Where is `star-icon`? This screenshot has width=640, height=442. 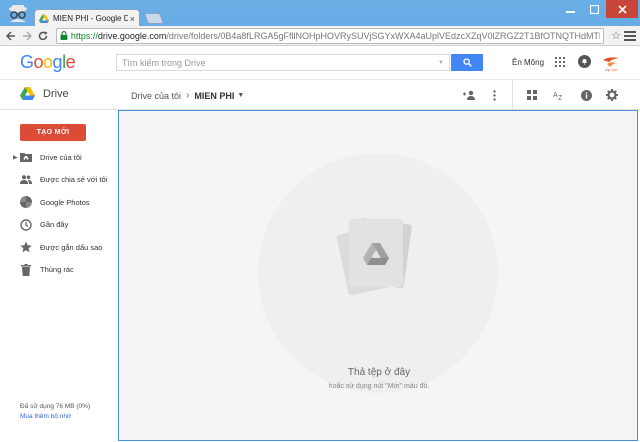
star-icon is located at coordinates (26, 247).